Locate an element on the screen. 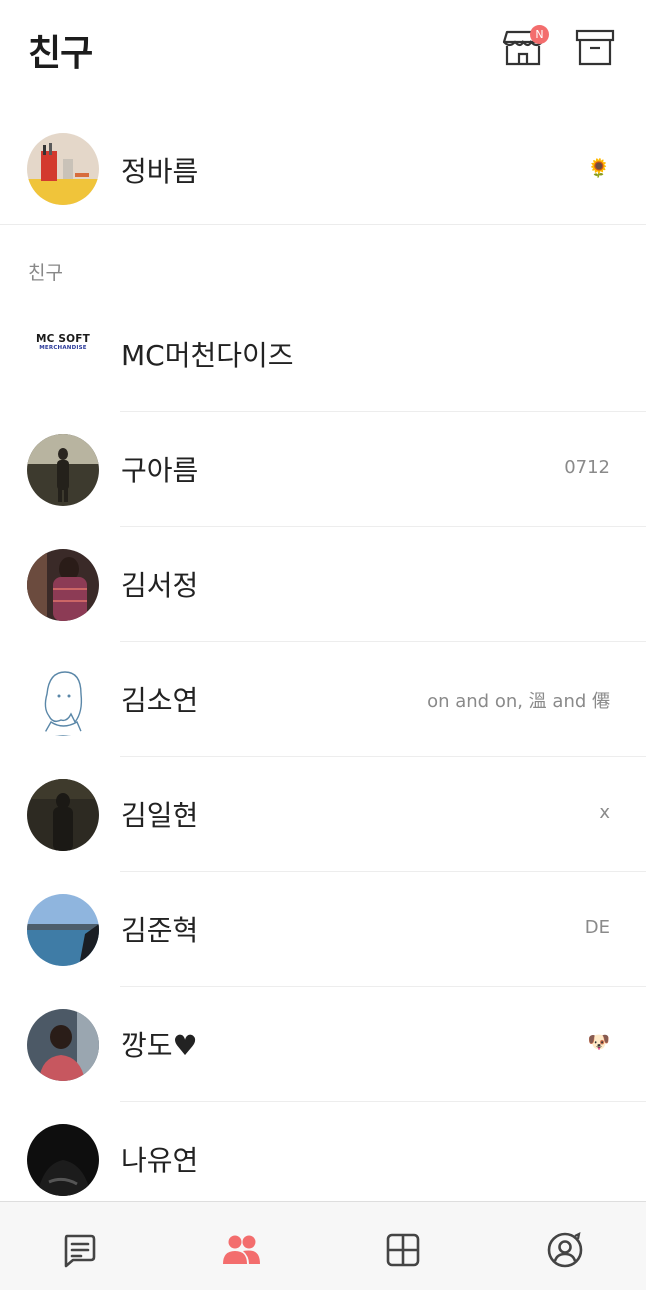 This screenshot has height=1290, width=646. mc-soft-logo: MC SOFT MERCHANDISE is located at coordinates (63, 342).